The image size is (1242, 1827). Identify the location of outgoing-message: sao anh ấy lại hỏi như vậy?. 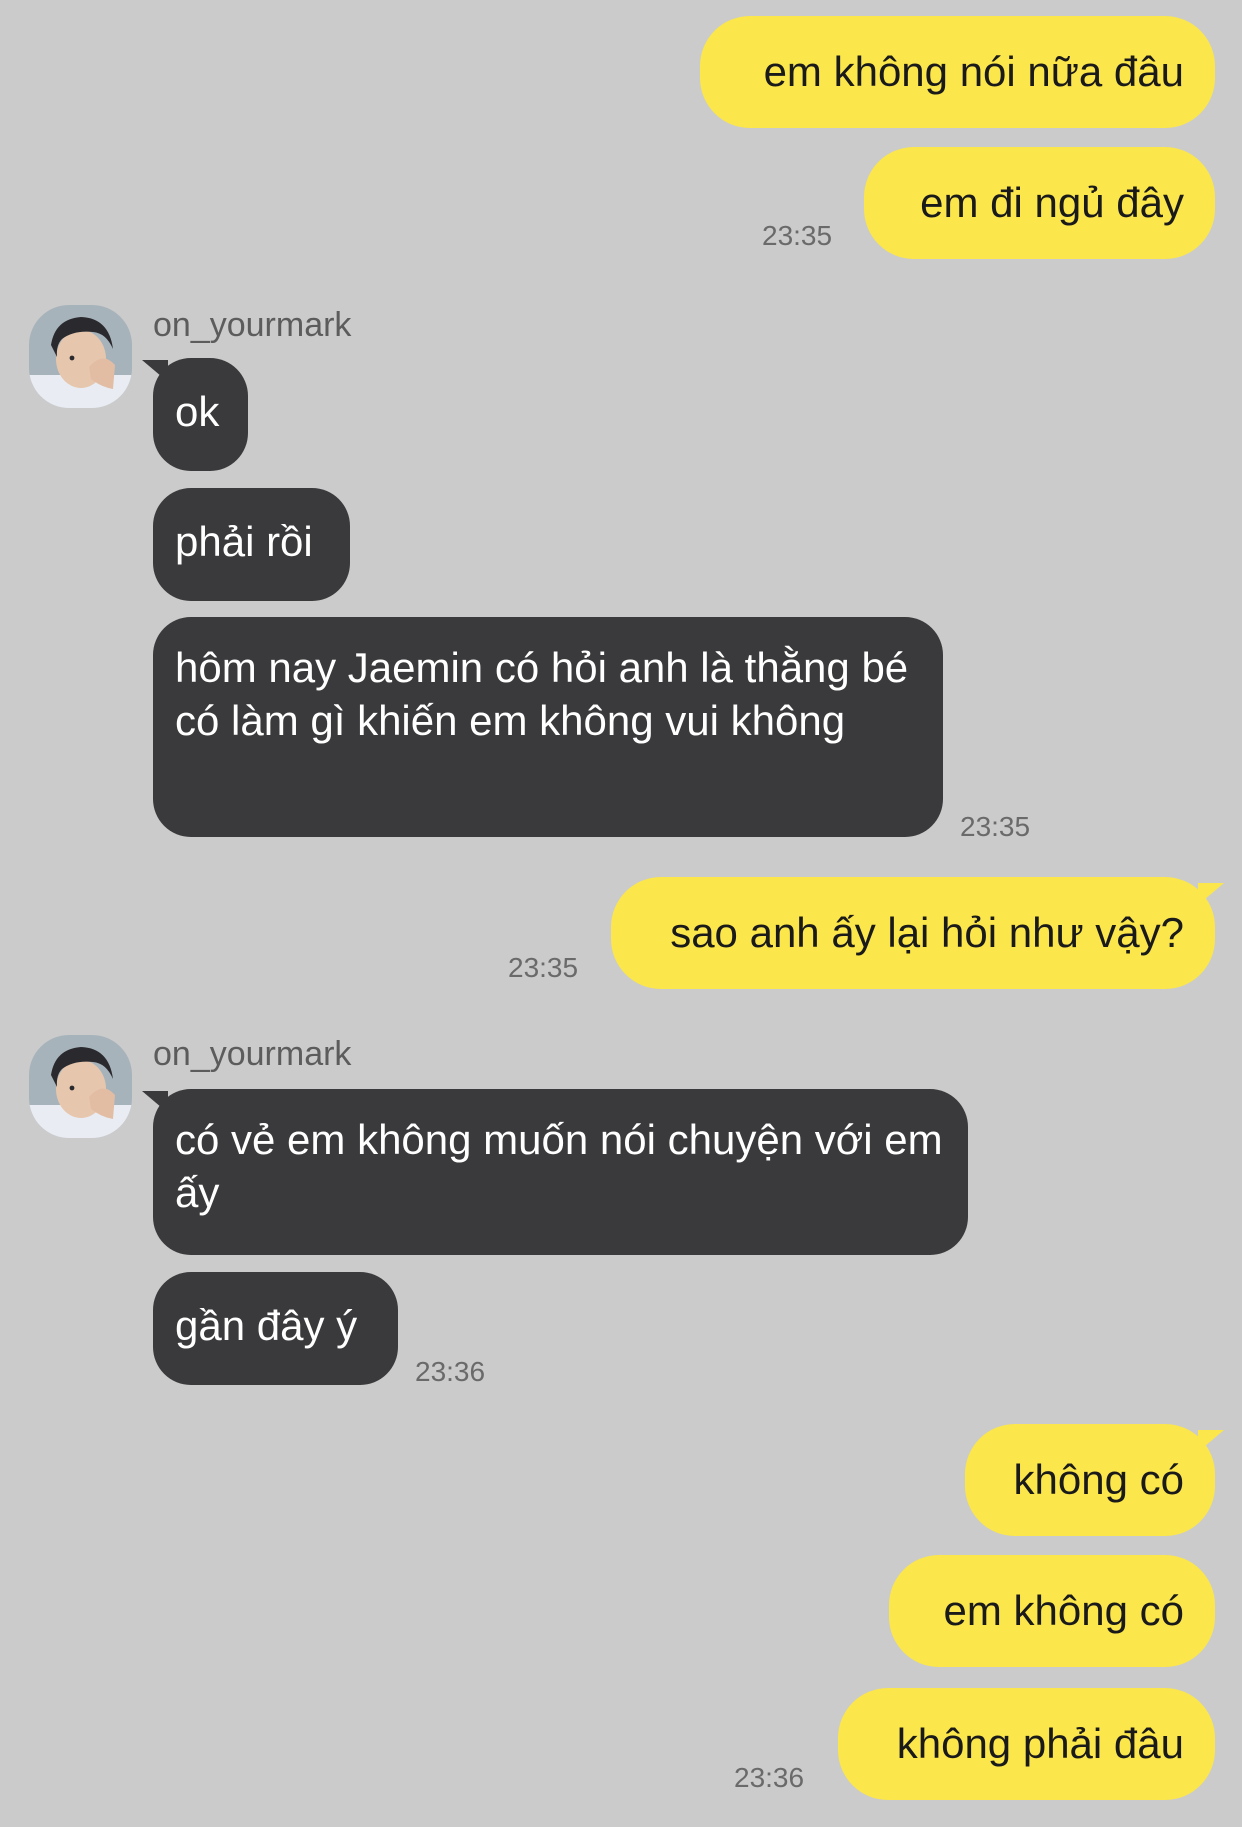
(913, 933).